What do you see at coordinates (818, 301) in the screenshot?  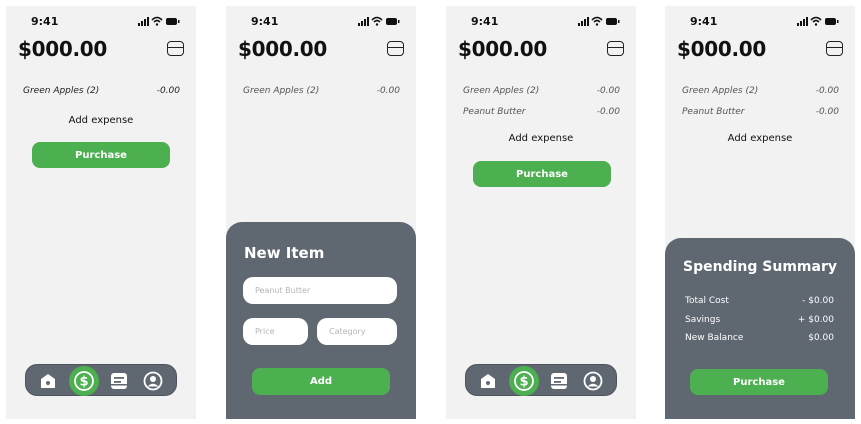 I see `summary-value: - $0.00` at bounding box center [818, 301].